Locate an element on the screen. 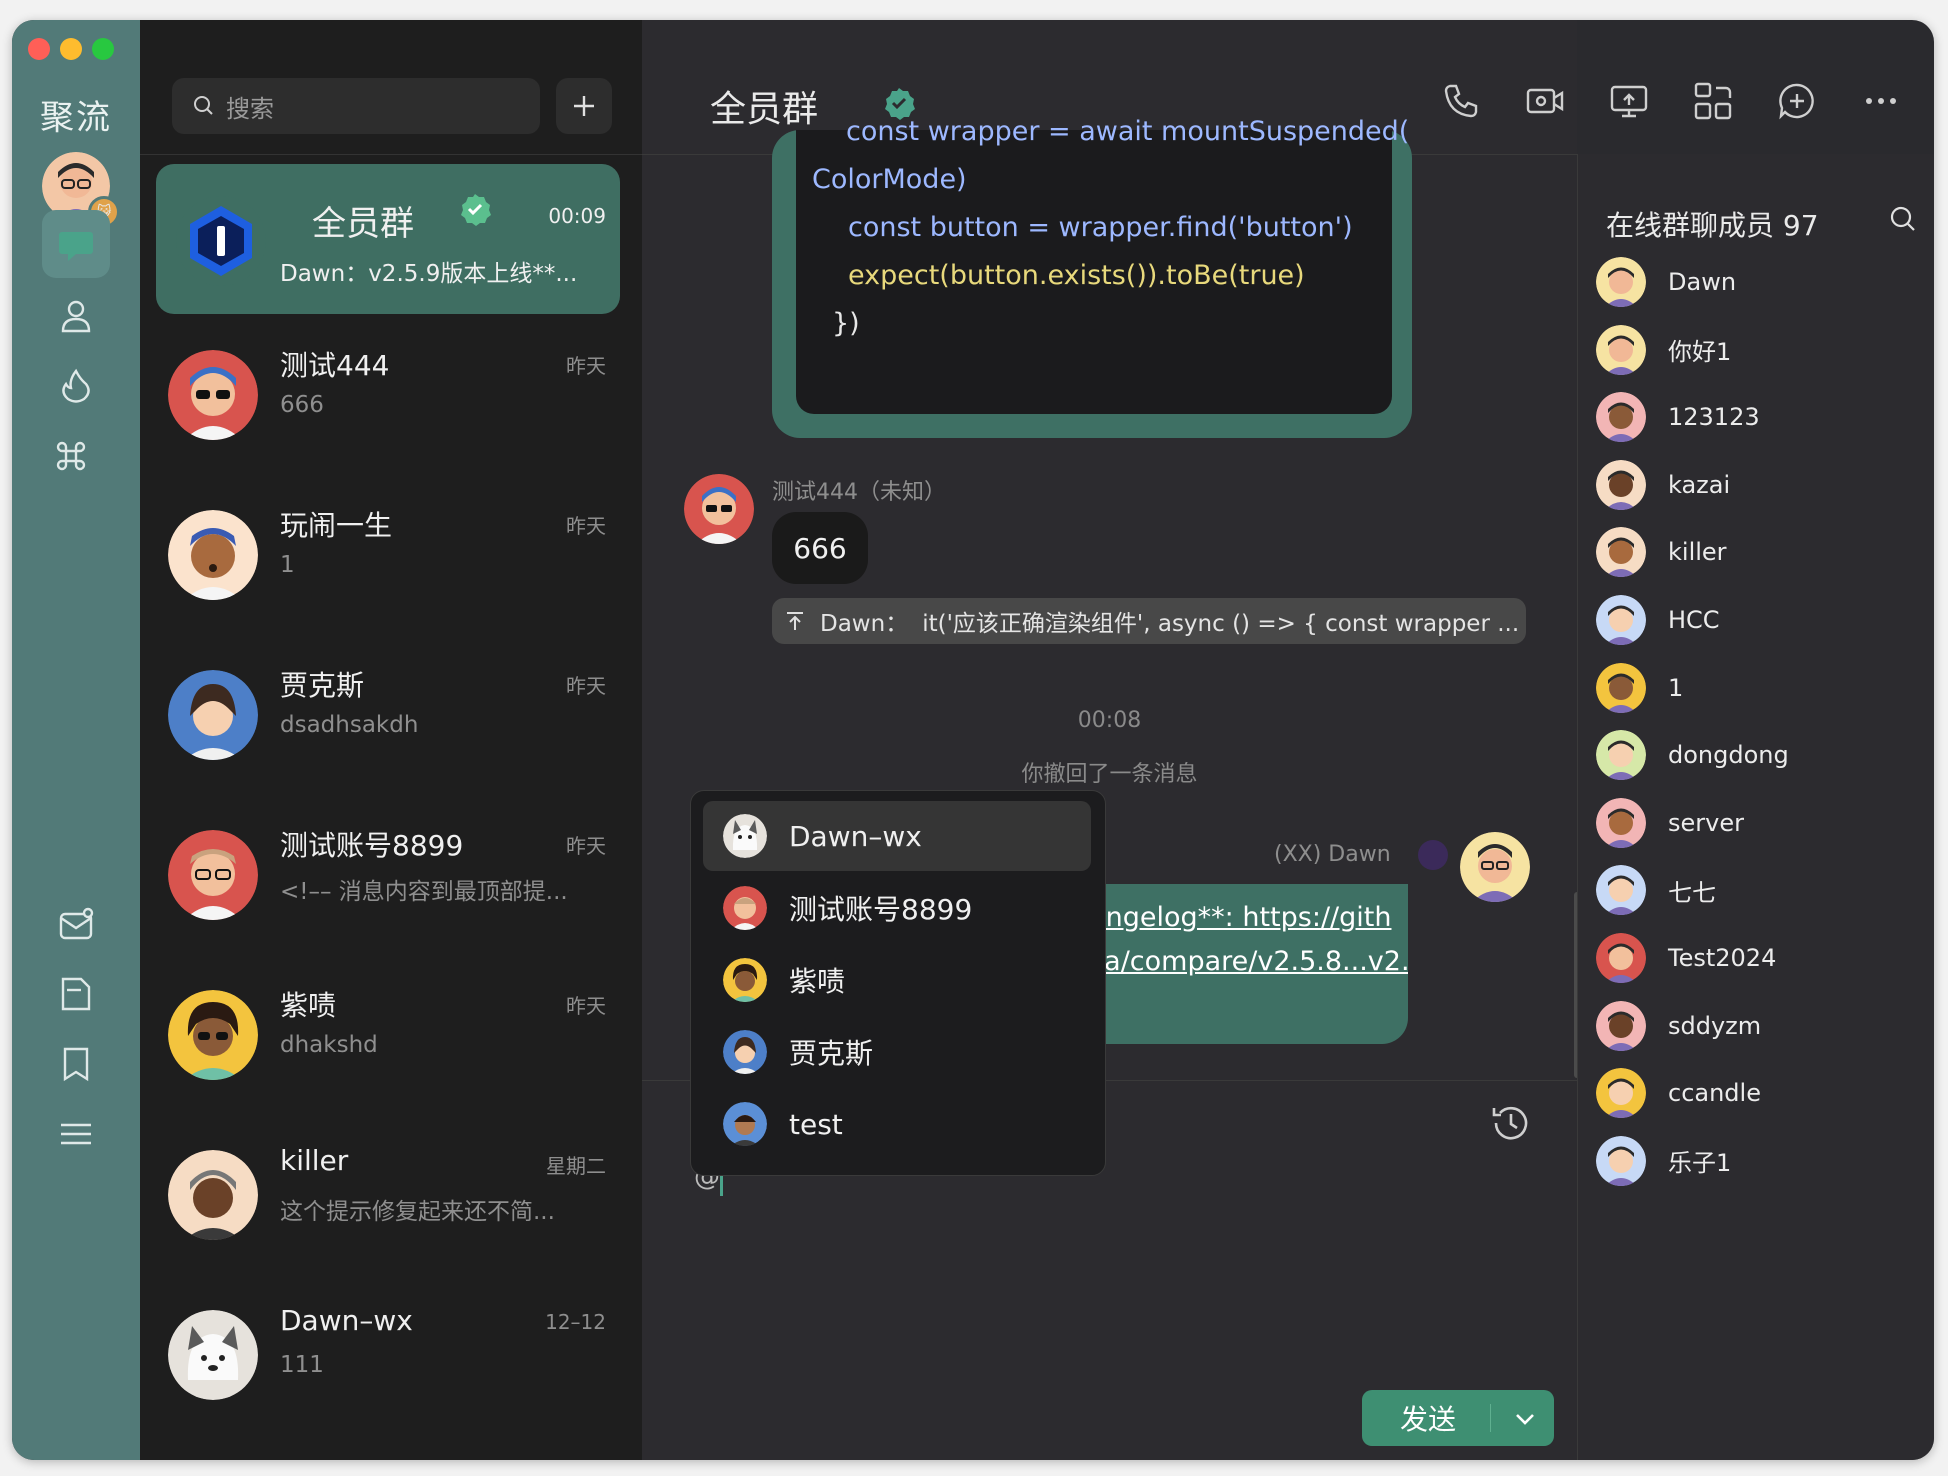 The width and height of the screenshot is (1948, 1476). add-button is located at coordinates (584, 106).